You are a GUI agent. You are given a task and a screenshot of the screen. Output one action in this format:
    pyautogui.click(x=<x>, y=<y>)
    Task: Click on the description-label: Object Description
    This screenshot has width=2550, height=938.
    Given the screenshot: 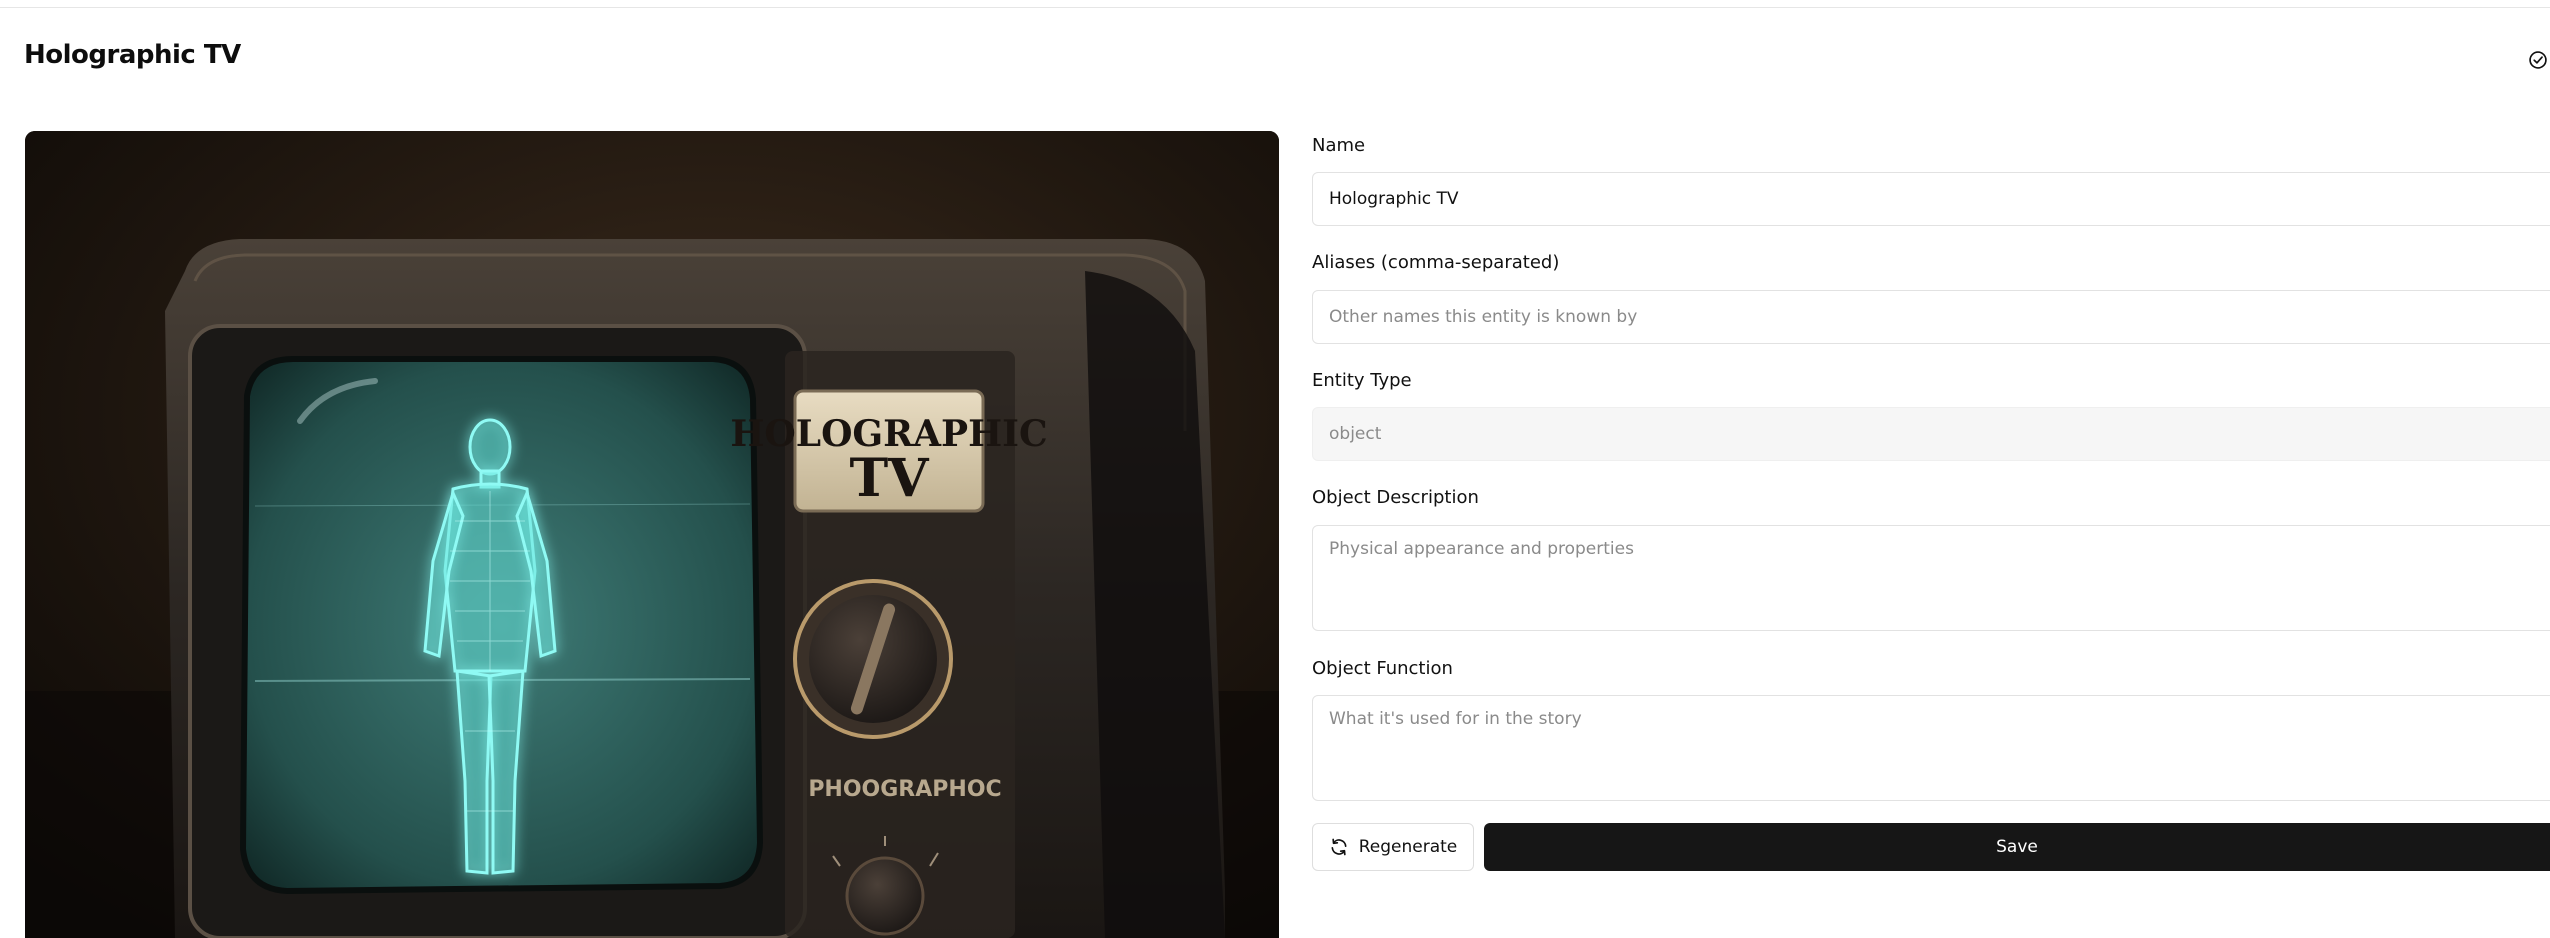 What is the action you would take?
    pyautogui.click(x=1395, y=497)
    